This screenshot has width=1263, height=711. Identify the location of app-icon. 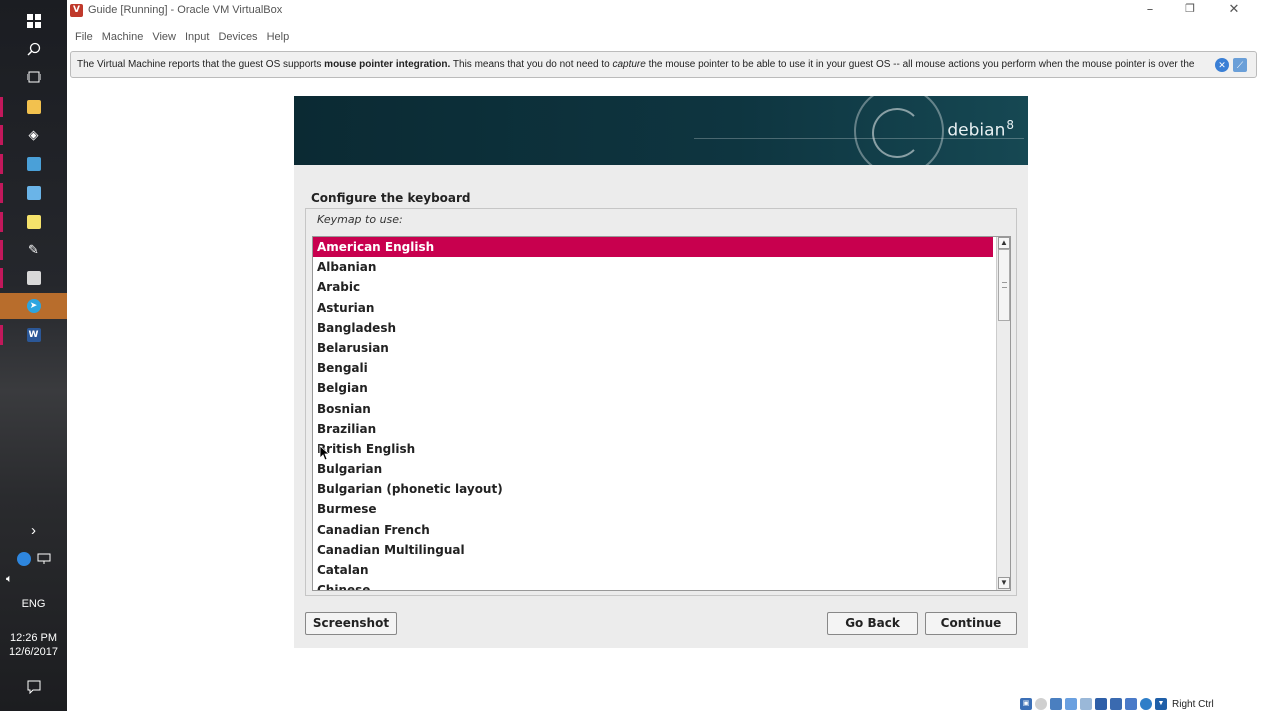
(33, 193).